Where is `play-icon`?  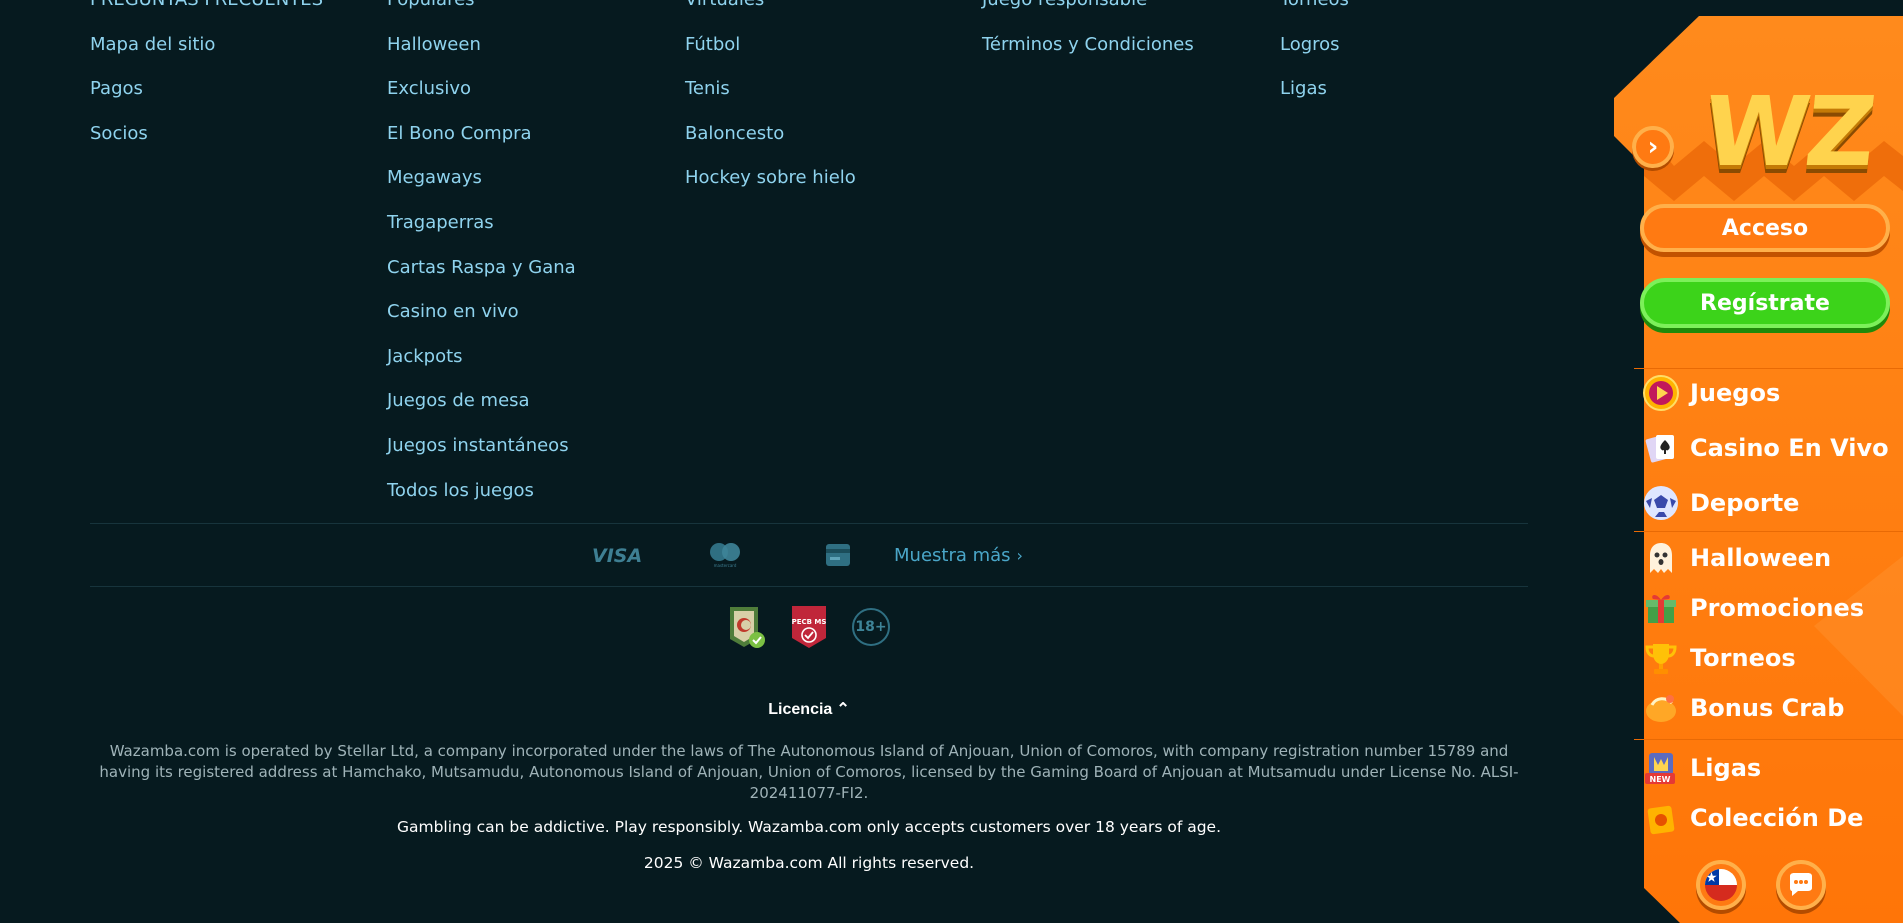
play-icon is located at coordinates (1661, 393).